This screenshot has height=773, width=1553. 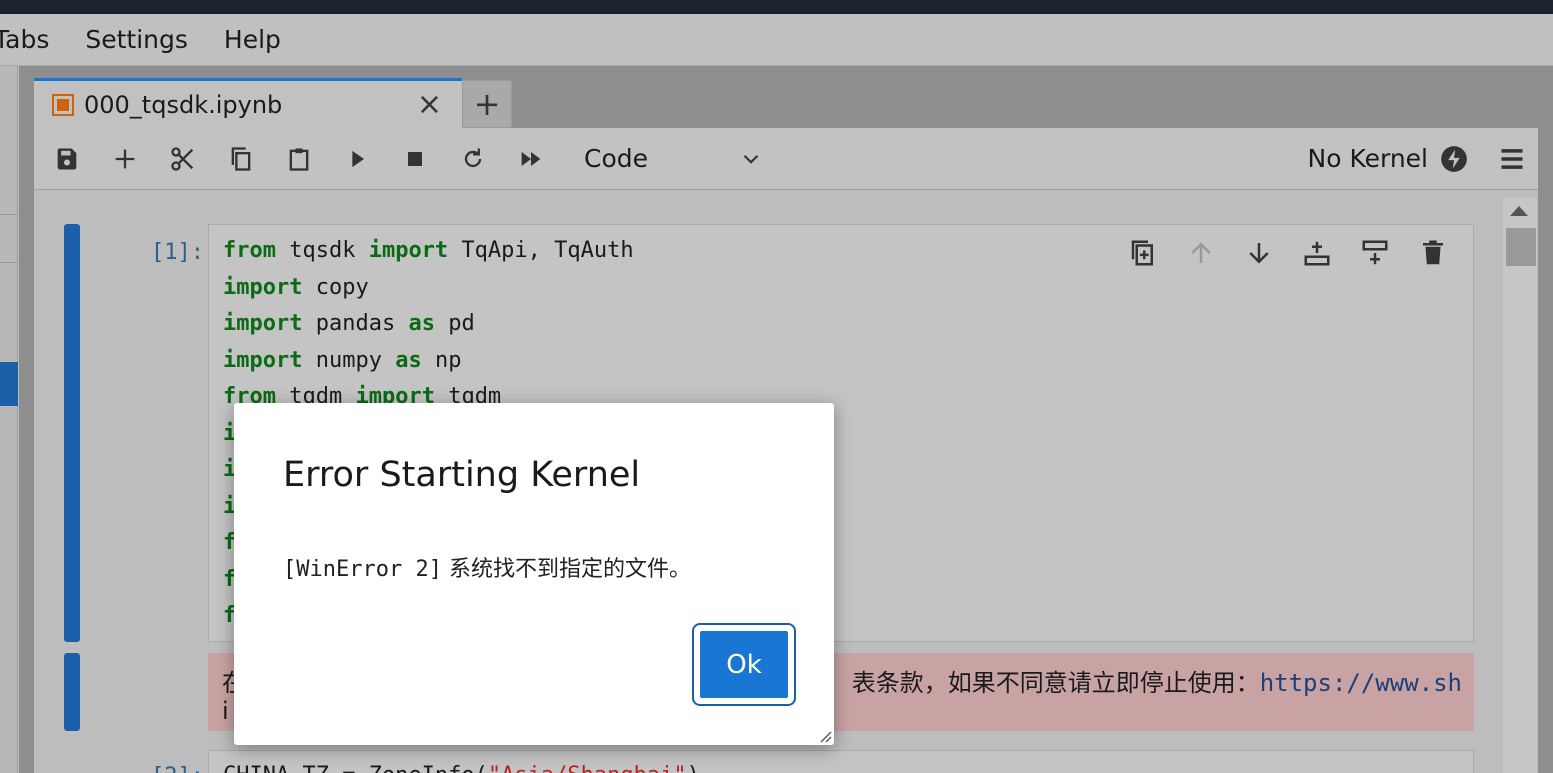 I want to click on code-text: copy, so click(x=335, y=287).